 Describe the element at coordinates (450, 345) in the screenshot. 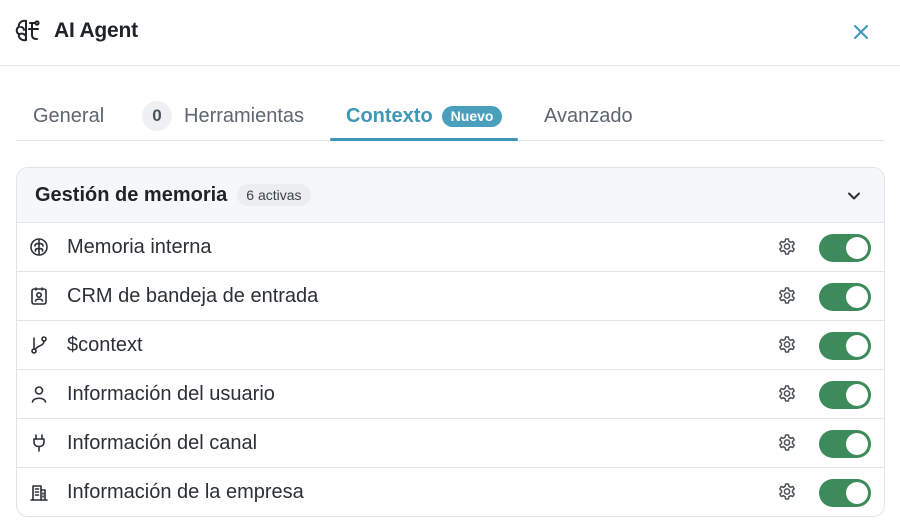

I see `list-item-context: $context` at that location.